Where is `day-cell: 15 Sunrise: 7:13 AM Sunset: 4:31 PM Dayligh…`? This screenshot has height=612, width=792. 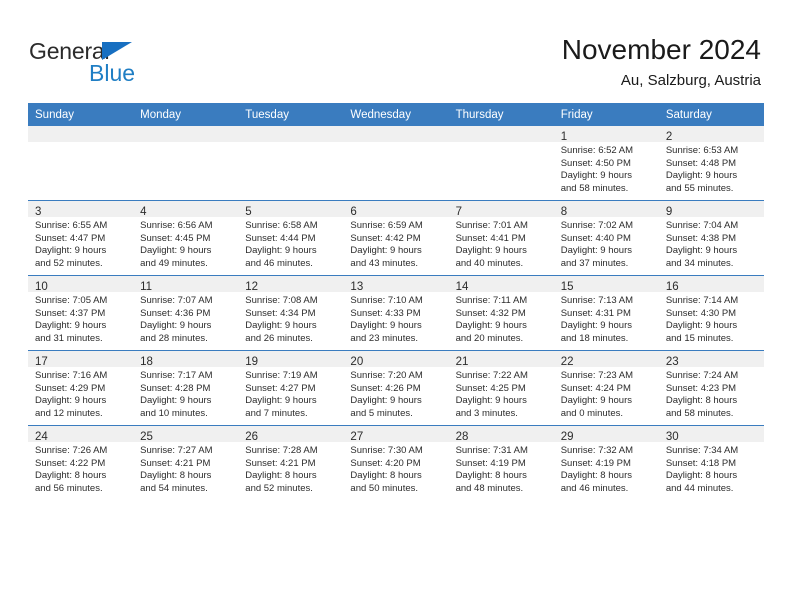
day-cell: 15 Sunrise: 7:13 AM Sunset: 4:31 PM Dayligh… is located at coordinates (606, 313).